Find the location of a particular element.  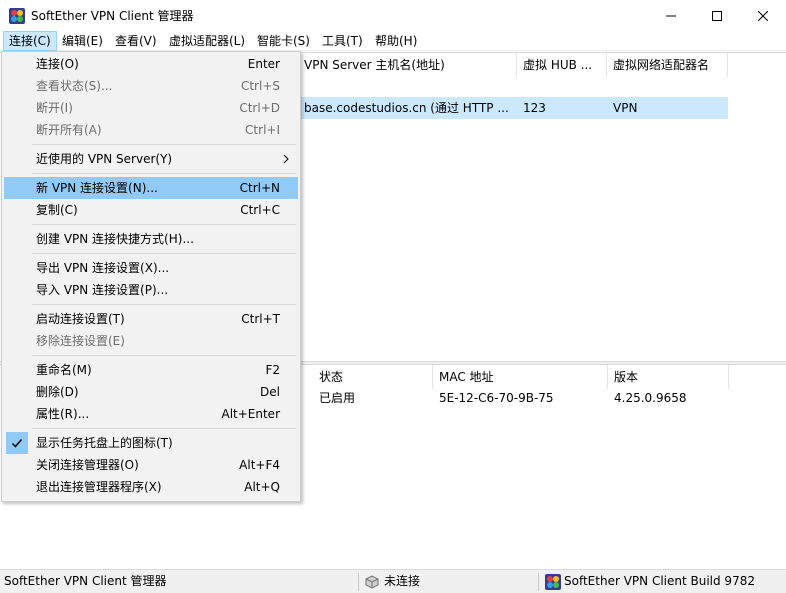

col-header-server-host: VPN Server 主机名(地址) is located at coordinates (408, 65).